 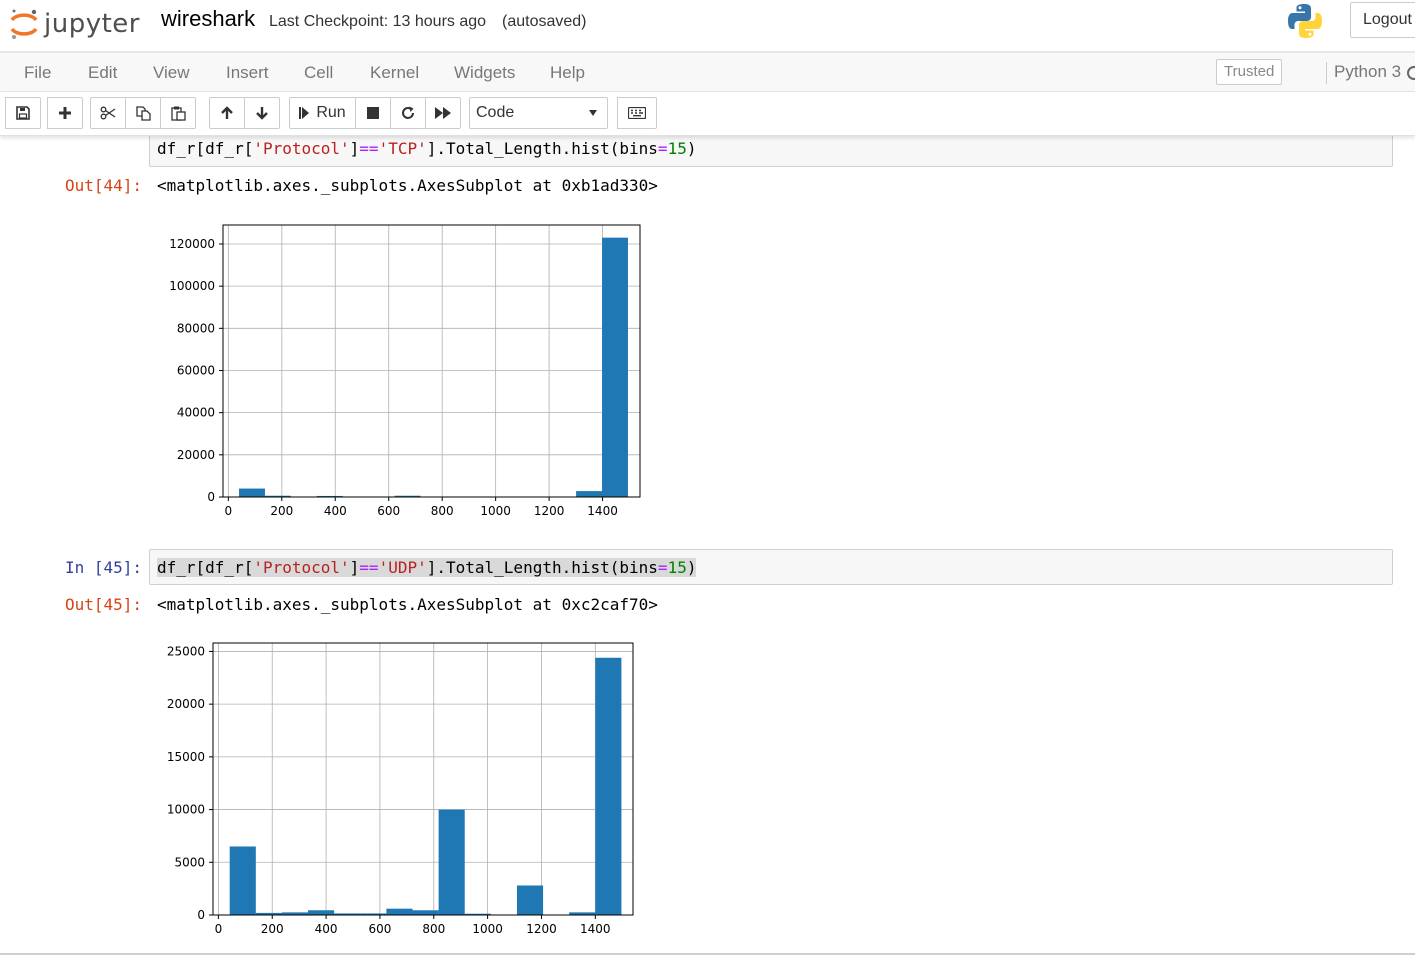 I want to click on command-palette-button, so click(x=637, y=113).